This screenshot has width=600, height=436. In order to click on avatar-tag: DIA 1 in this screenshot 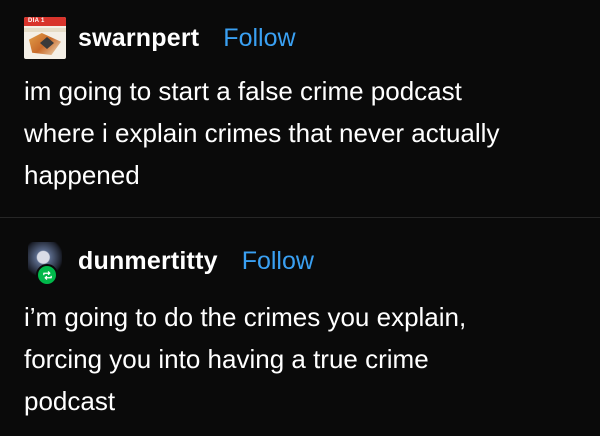, I will do `click(36, 21)`.